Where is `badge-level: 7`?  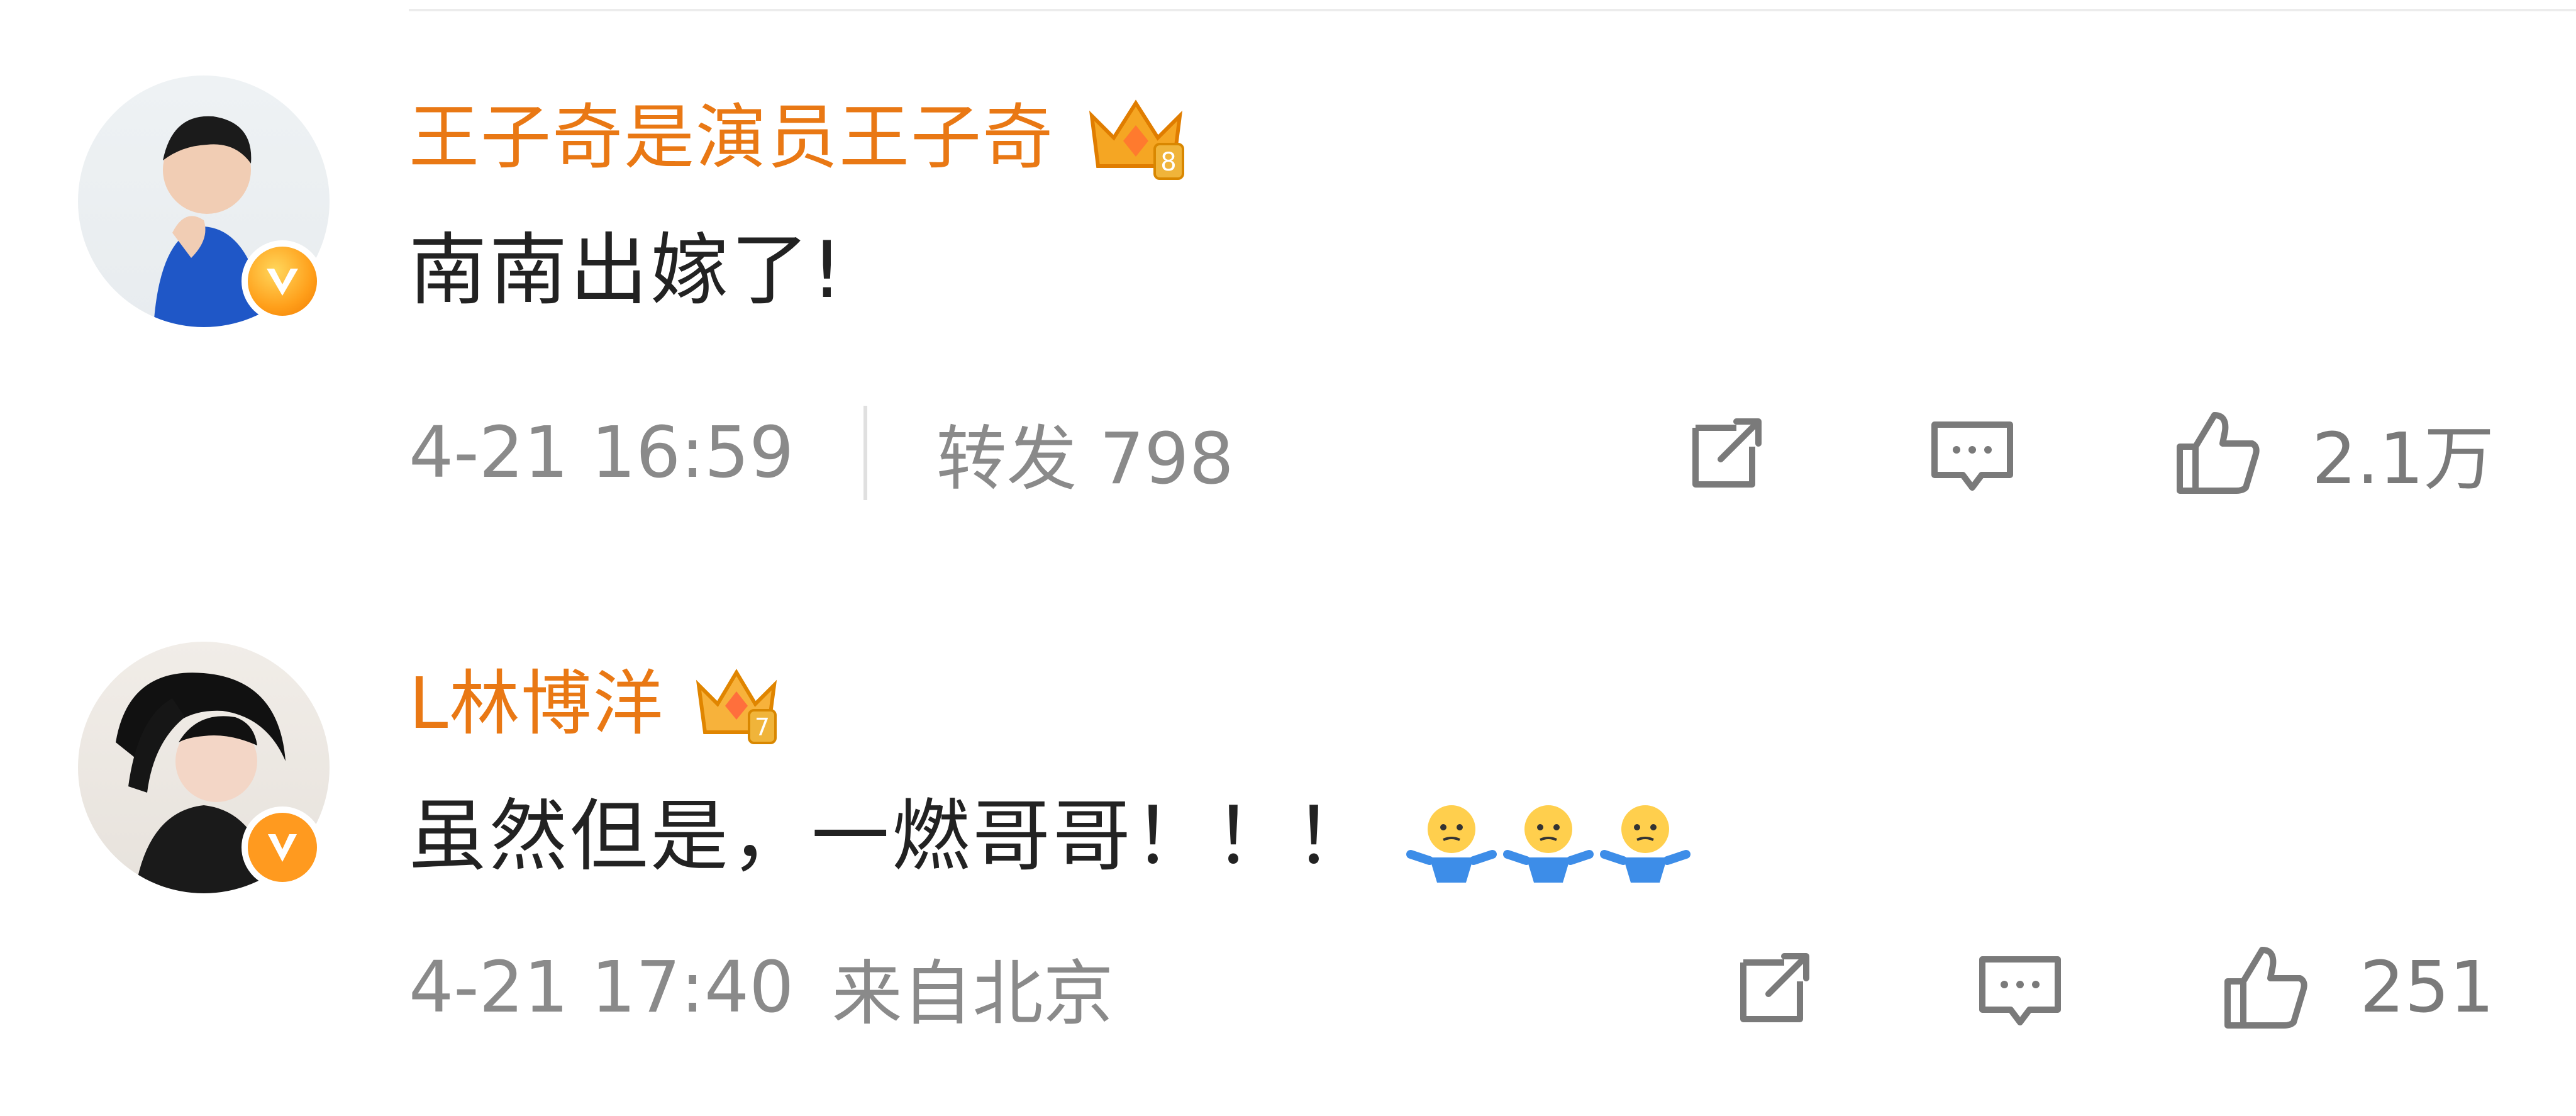
badge-level: 7 is located at coordinates (762, 727).